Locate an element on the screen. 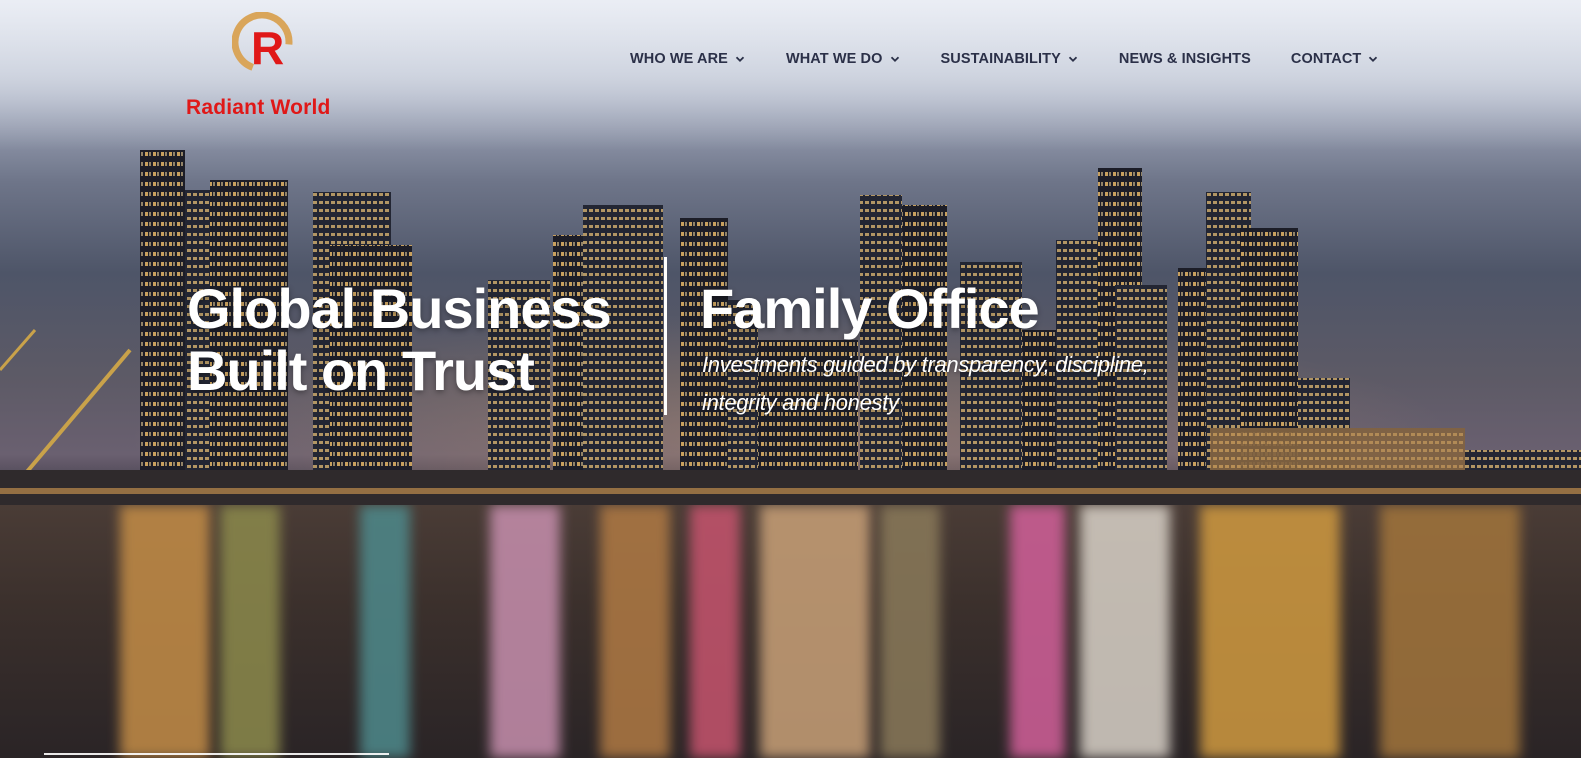 The height and width of the screenshot is (758, 1581). nav-item-label: WHO WE ARE is located at coordinates (679, 59).